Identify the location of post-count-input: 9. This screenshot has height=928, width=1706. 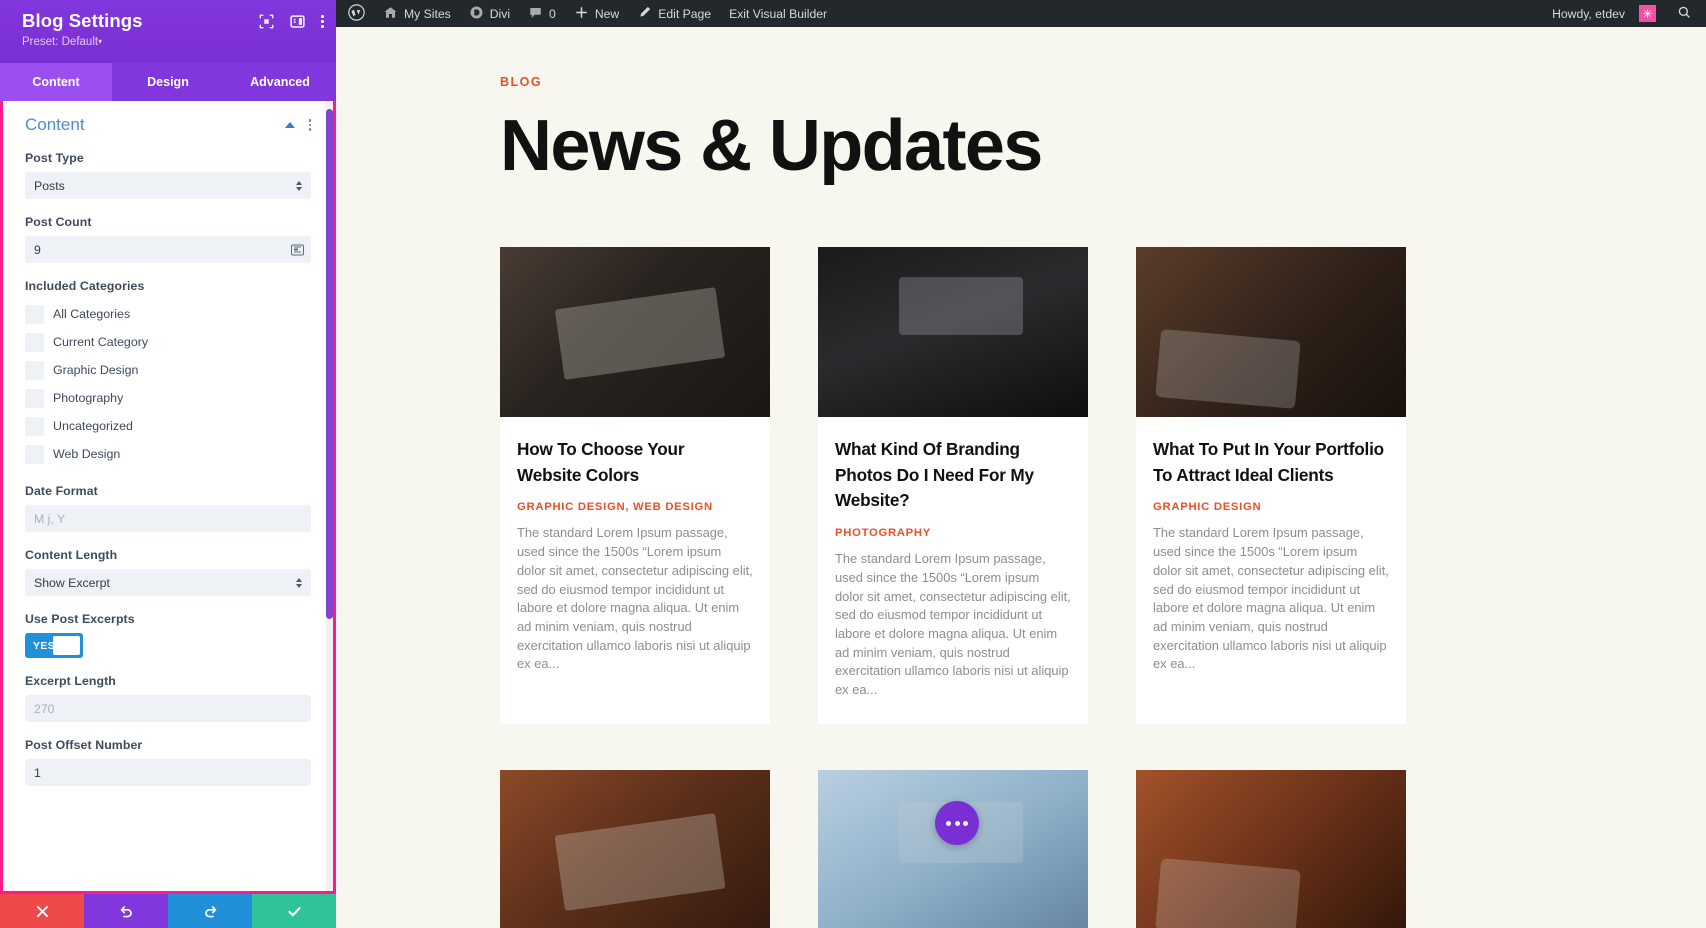
(168, 249).